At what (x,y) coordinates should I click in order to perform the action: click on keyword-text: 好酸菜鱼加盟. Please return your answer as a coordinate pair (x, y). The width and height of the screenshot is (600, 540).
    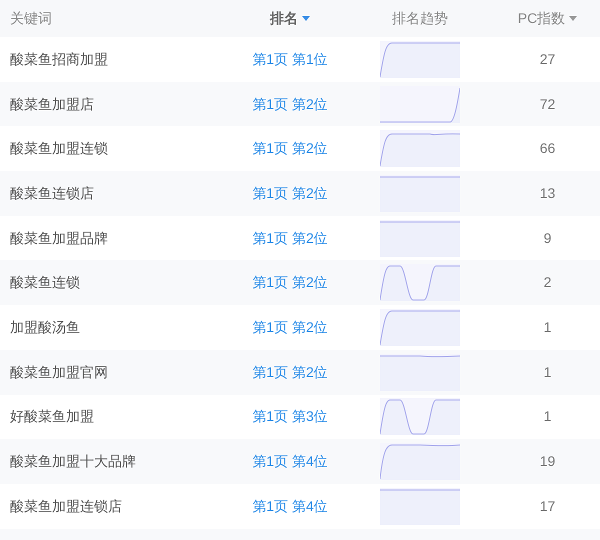
    Looking at the image, I should click on (52, 416).